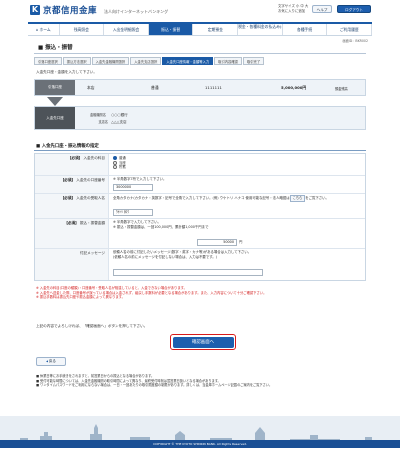 This screenshot has height=456, width=400. What do you see at coordinates (92, 223) in the screenshot?
I see `amount-label-text: 振込・振替金額` at bounding box center [92, 223].